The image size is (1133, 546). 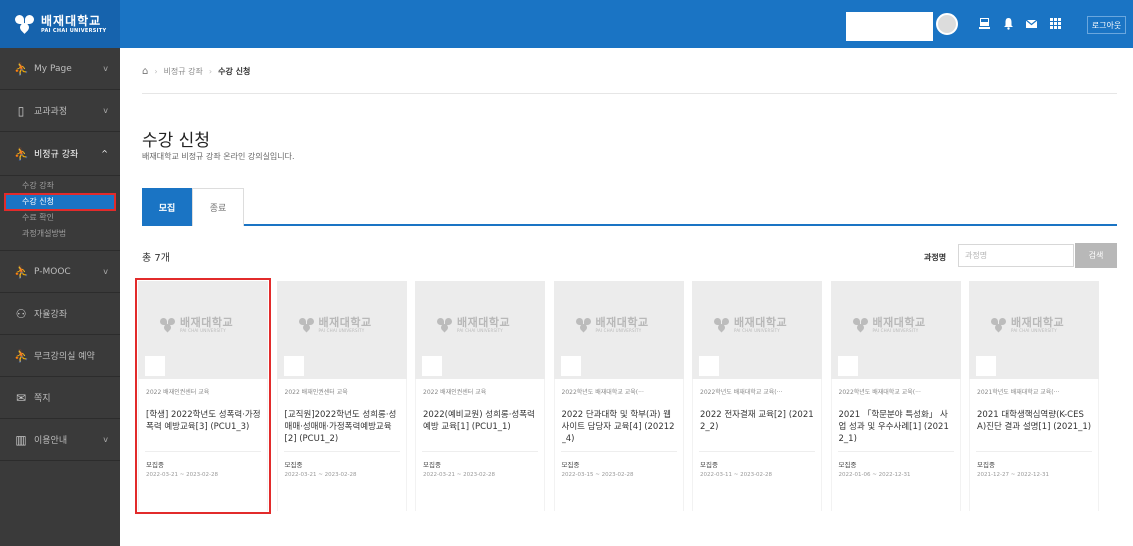 What do you see at coordinates (757, 429) in the screenshot?
I see `course-title: 2022 전자결재 교육[2] (20212_2)` at bounding box center [757, 429].